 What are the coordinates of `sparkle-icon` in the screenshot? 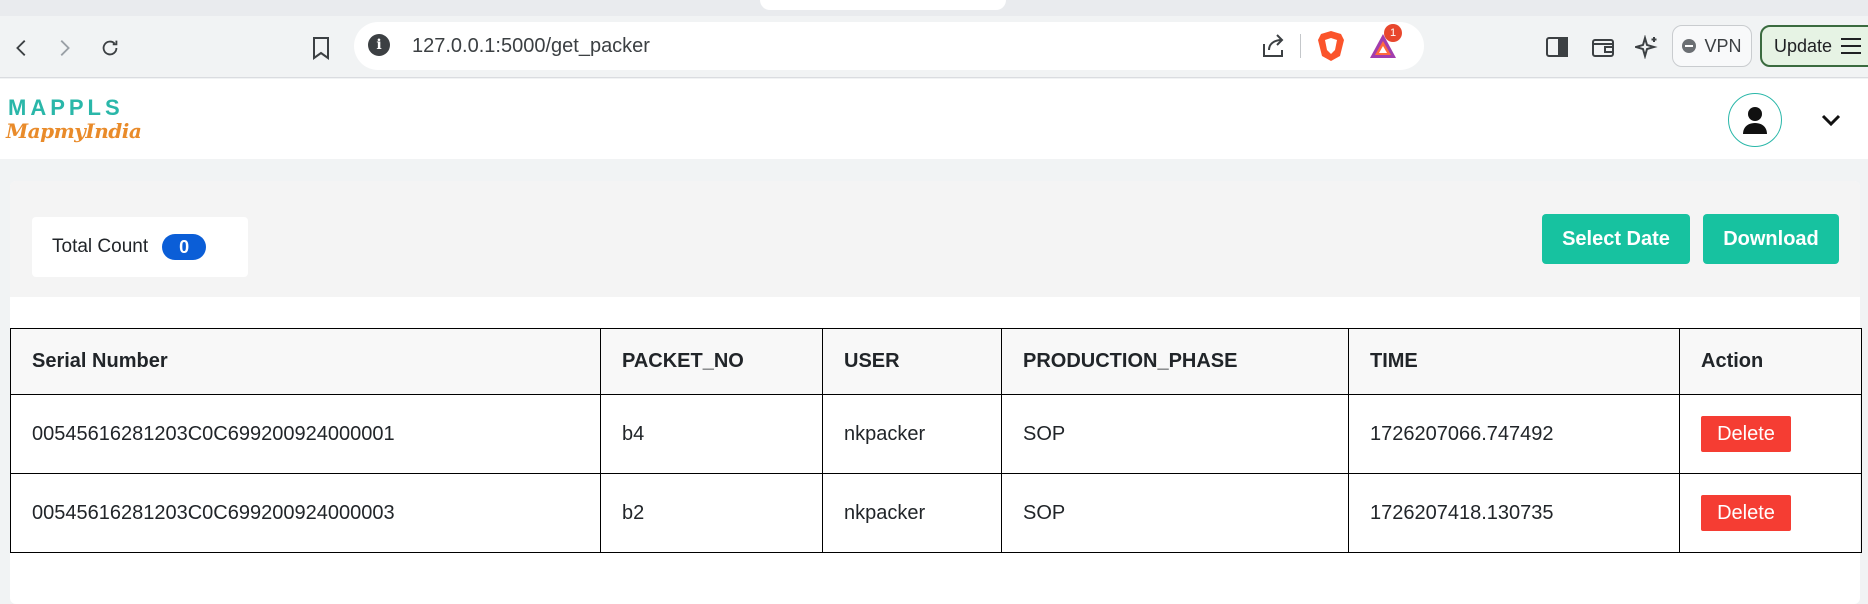 It's located at (1646, 47).